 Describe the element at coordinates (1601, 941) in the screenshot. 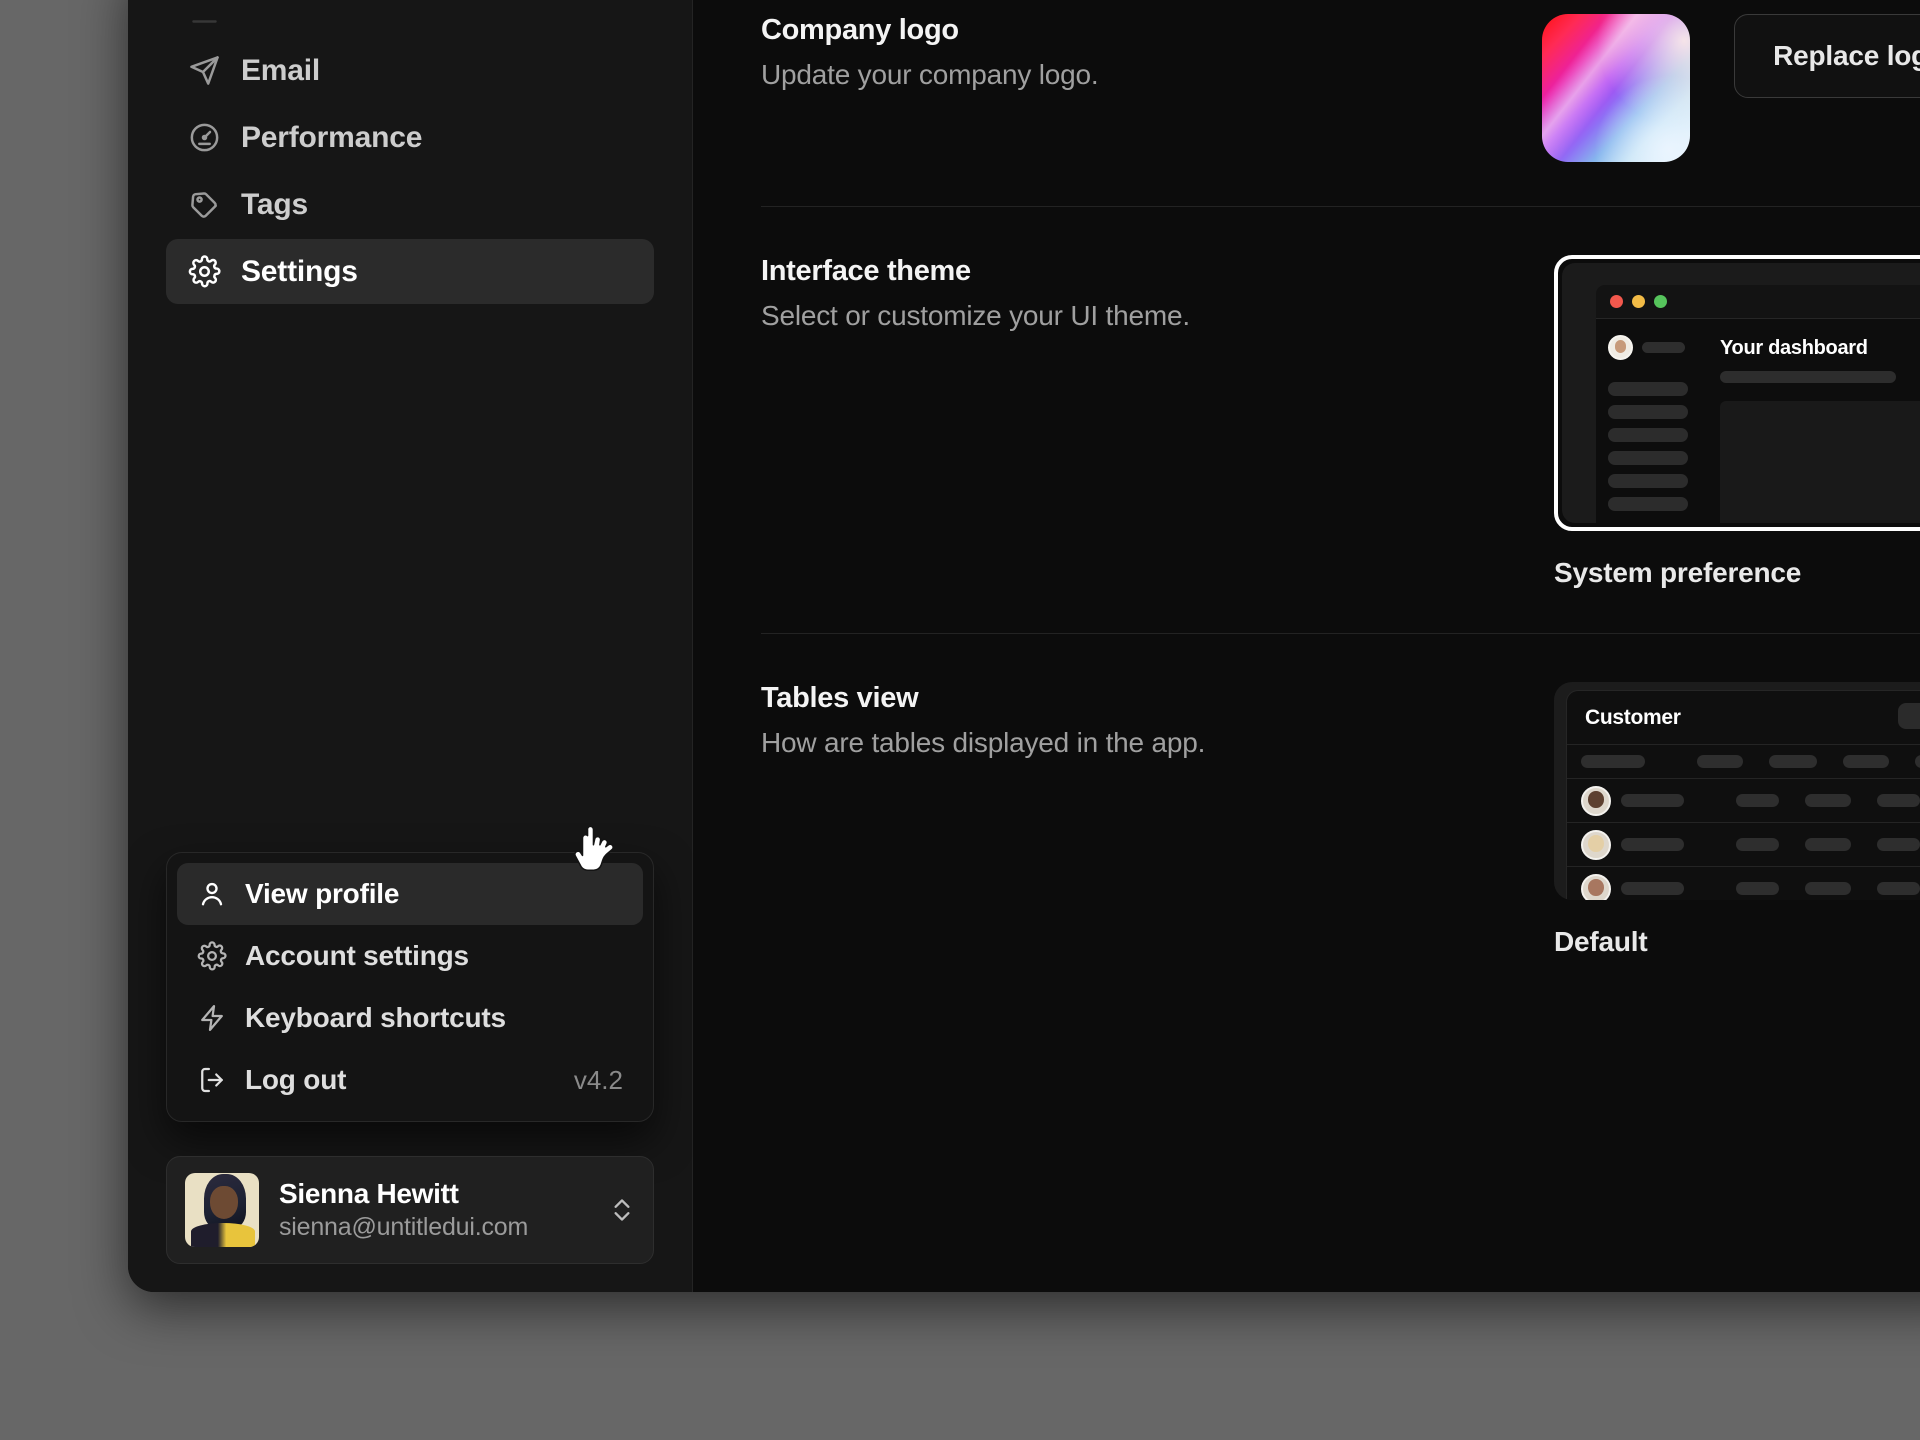

I see `tables-preview-label: Default` at that location.